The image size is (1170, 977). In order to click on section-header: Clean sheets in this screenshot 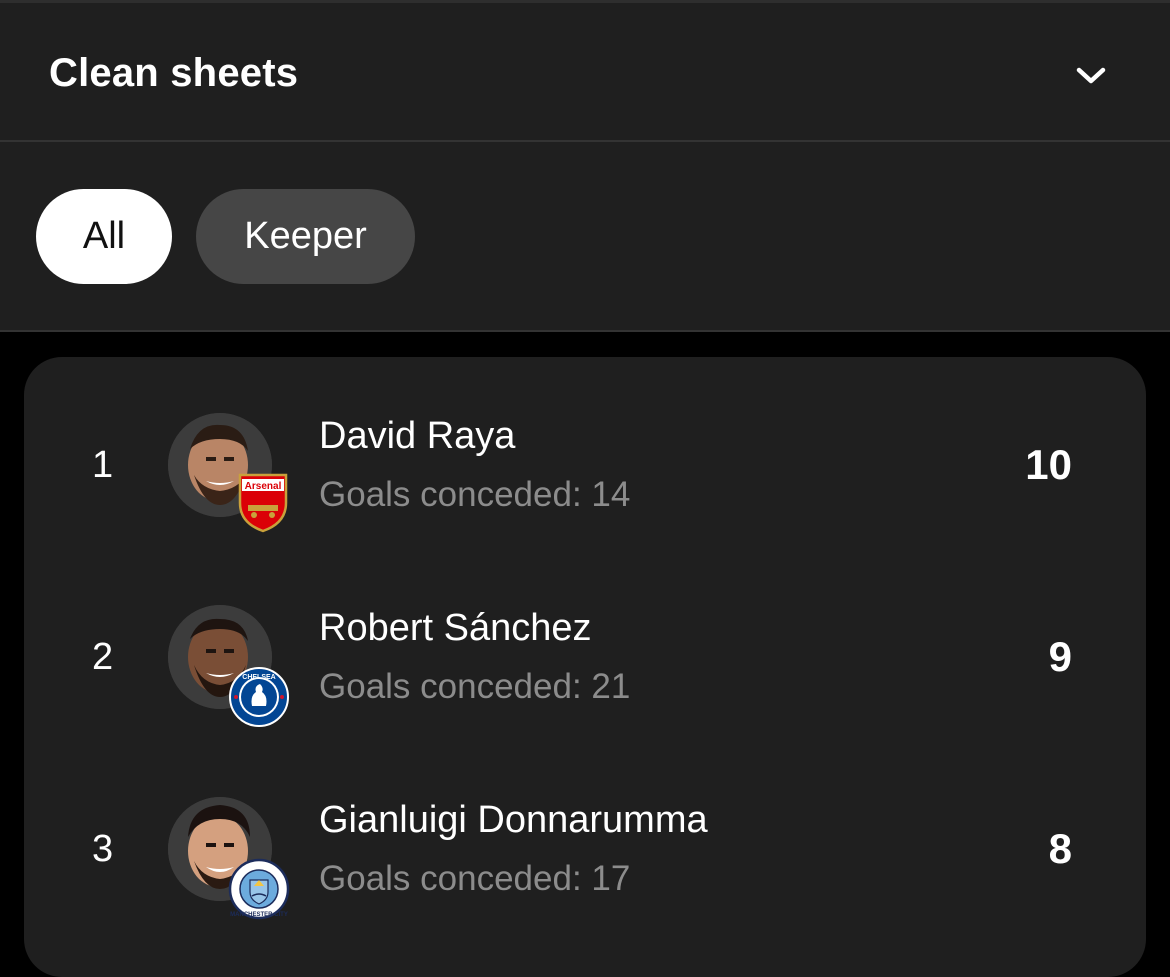, I will do `click(585, 71)`.